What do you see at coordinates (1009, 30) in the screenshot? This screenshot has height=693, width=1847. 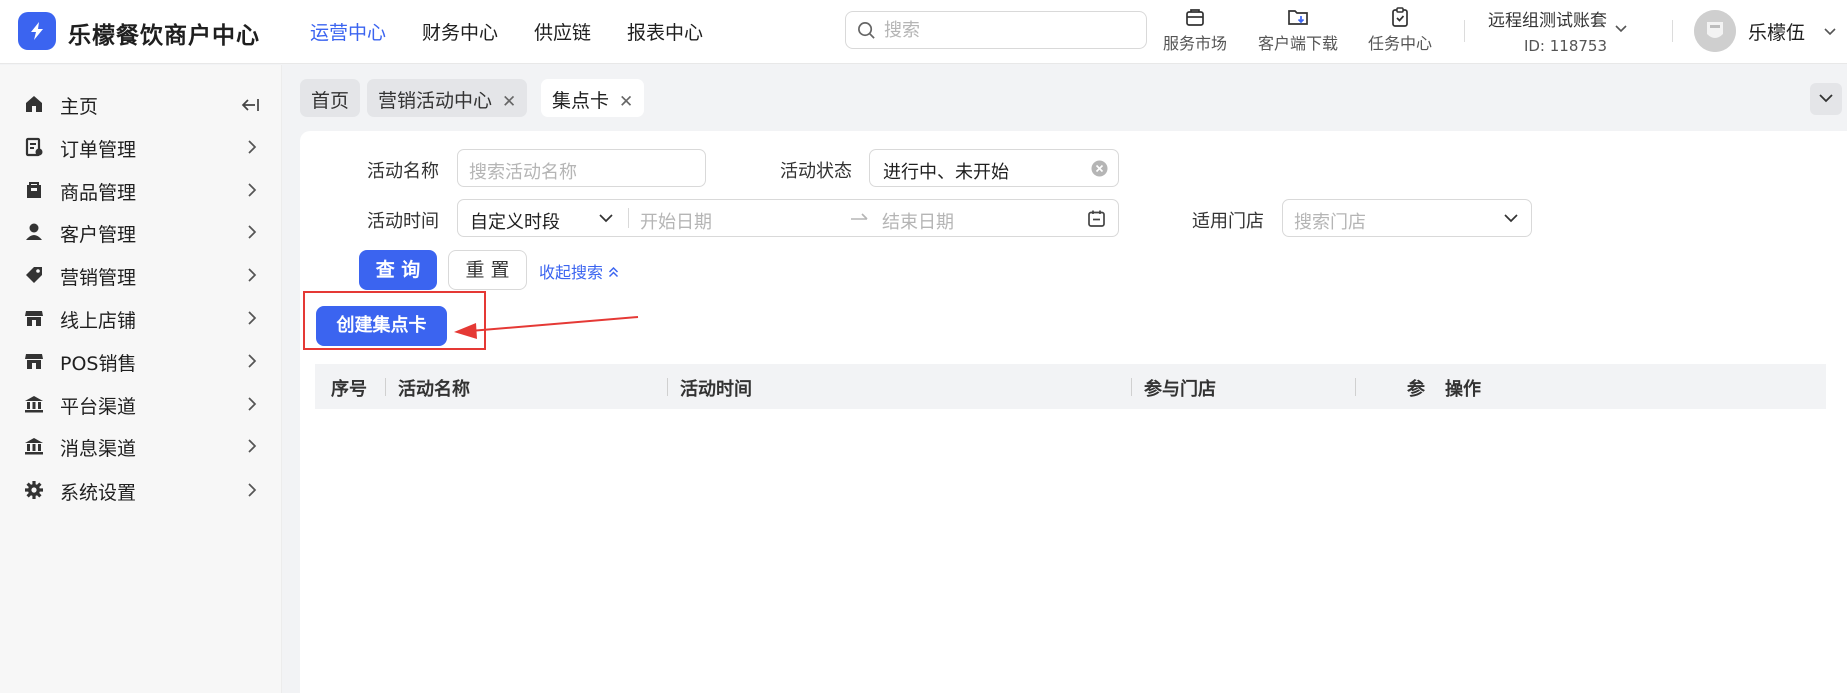 I see `search-input` at bounding box center [1009, 30].